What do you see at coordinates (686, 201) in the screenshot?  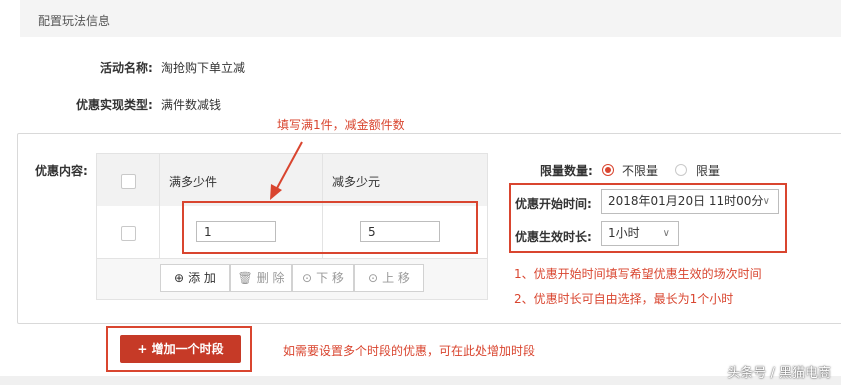 I see `start-time-value: 2018年01月20日 11时00分` at bounding box center [686, 201].